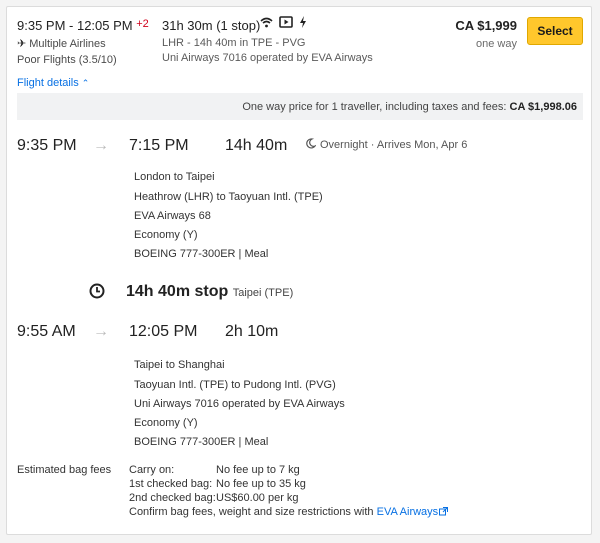 Image resolution: width=600 pixels, height=543 pixels. I want to click on day-offset: +2, so click(142, 24).